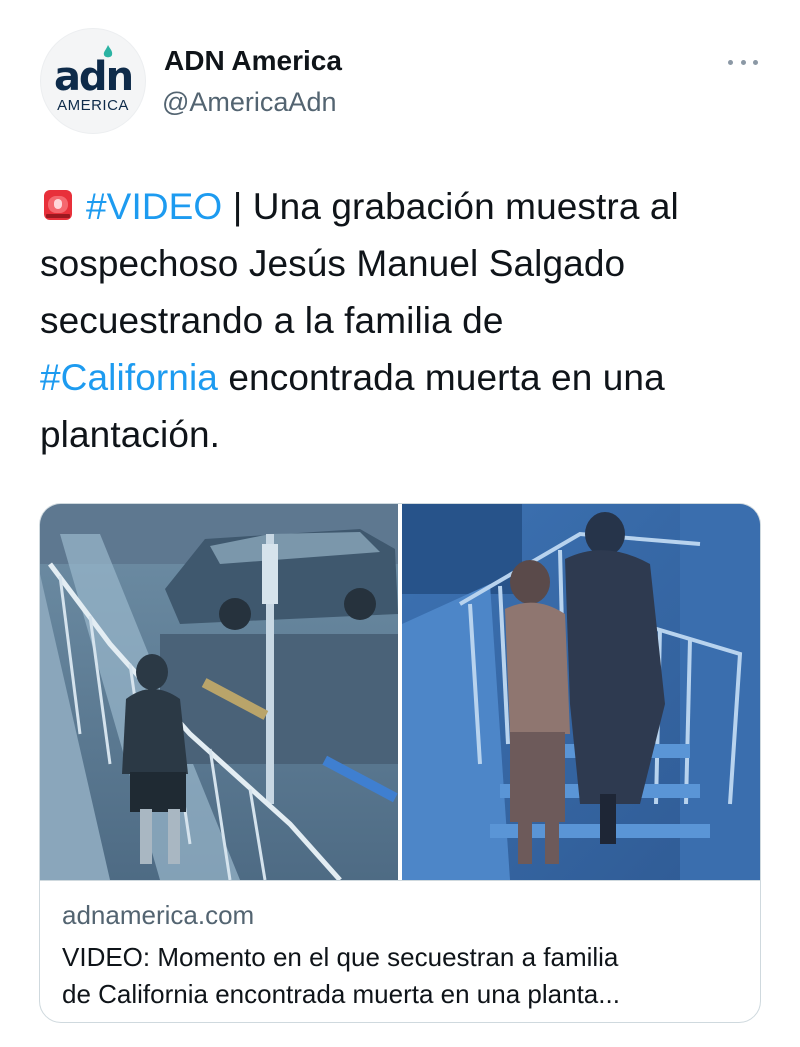 The image size is (800, 1047). I want to click on avatar-logo-subtext: AMERICA, so click(93, 105).